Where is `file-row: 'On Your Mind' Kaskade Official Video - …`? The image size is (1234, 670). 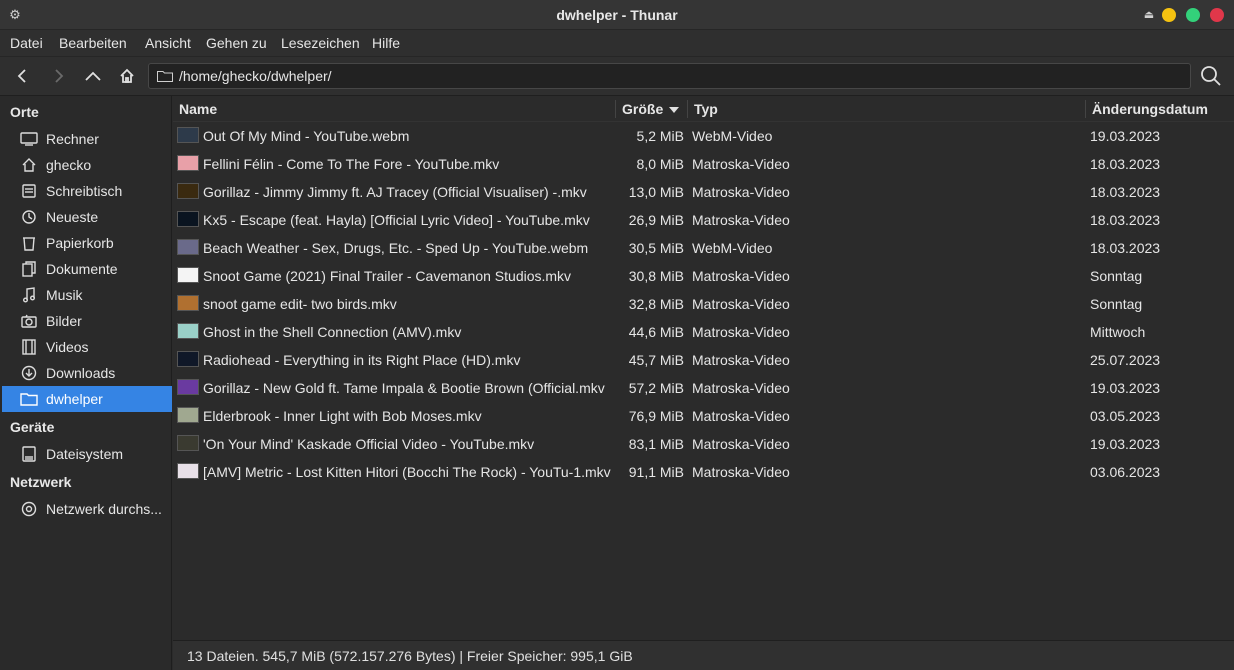
file-row: 'On Your Mind' Kaskade Official Video - … is located at coordinates (703, 444).